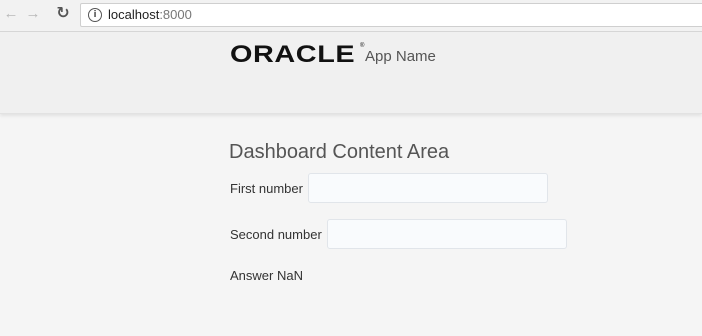 This screenshot has width=702, height=336. What do you see at coordinates (95, 15) in the screenshot?
I see `info-icon: i` at bounding box center [95, 15].